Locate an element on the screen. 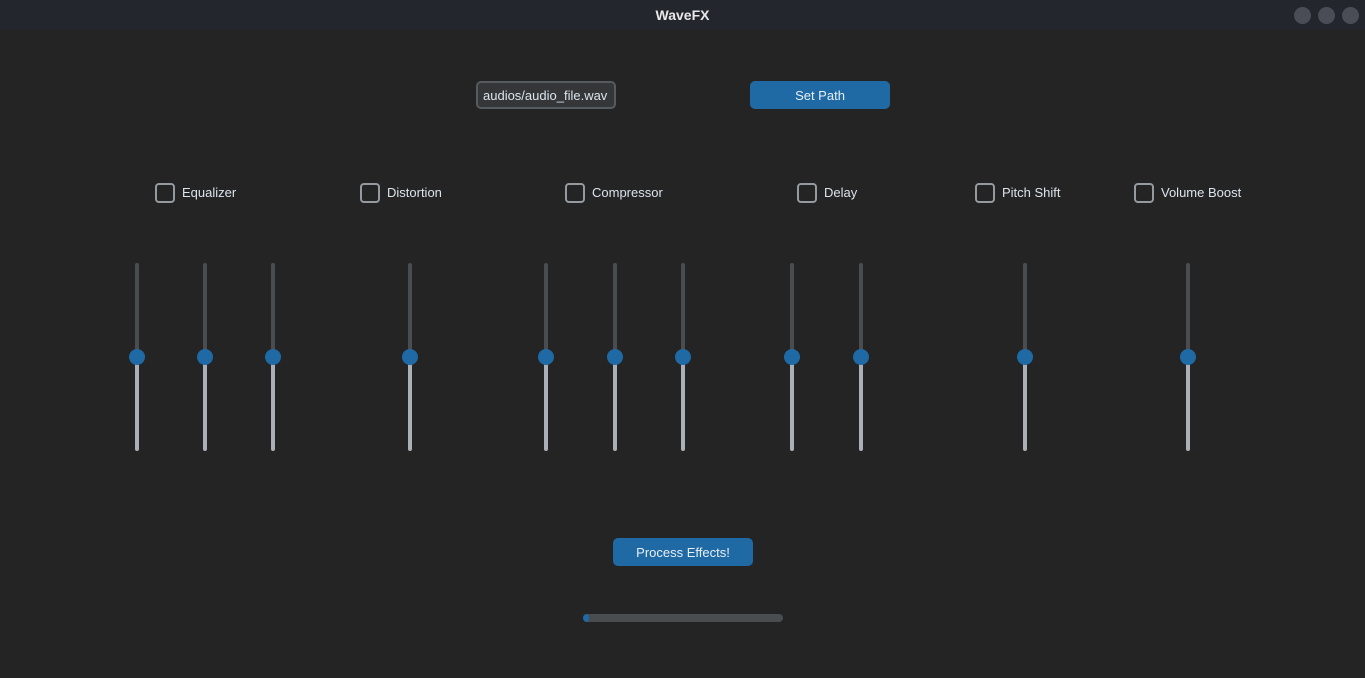 The width and height of the screenshot is (1365, 678). checkbox-equalizer: Equalizer is located at coordinates (195, 192).